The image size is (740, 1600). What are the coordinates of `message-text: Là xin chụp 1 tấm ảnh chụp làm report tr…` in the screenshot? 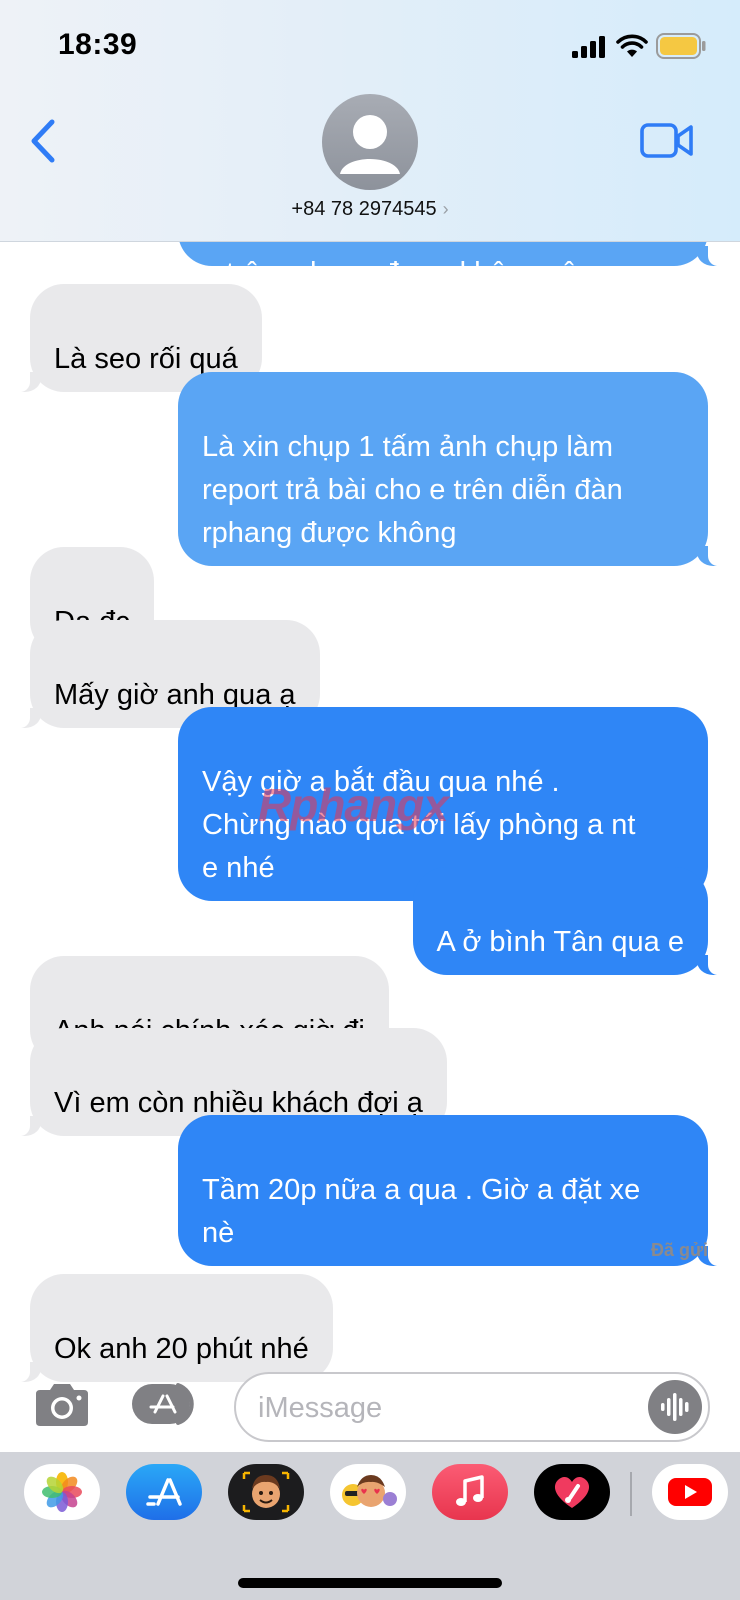 It's located at (412, 490).